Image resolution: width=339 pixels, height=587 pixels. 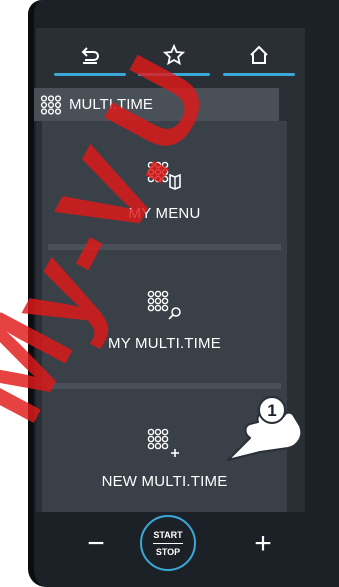 I want to click on return-arrow-icon, so click(x=90, y=55).